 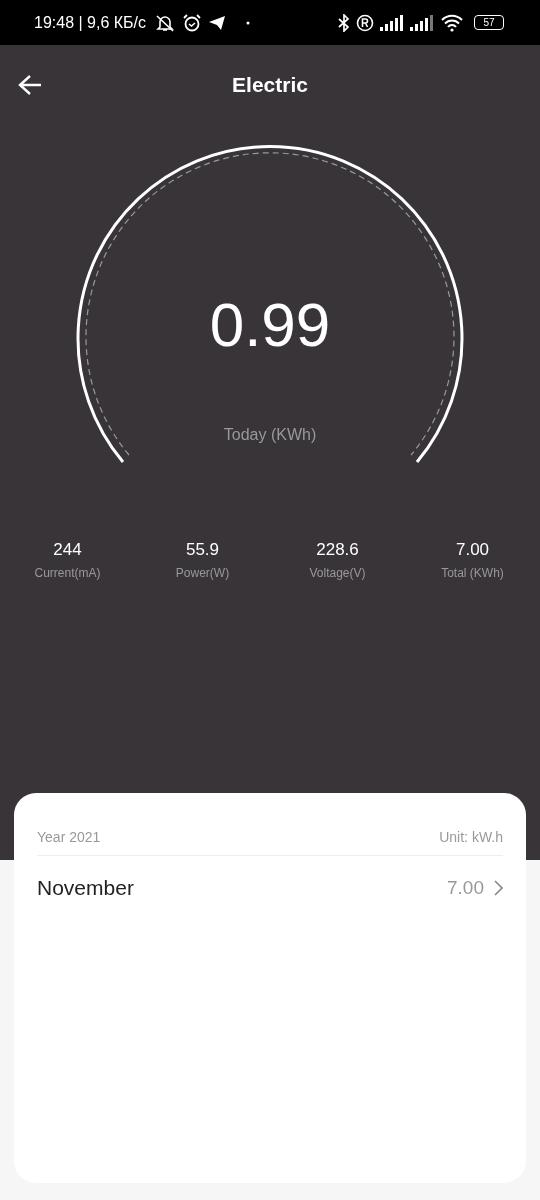 What do you see at coordinates (86, 888) in the screenshot?
I see `month-name: November` at bounding box center [86, 888].